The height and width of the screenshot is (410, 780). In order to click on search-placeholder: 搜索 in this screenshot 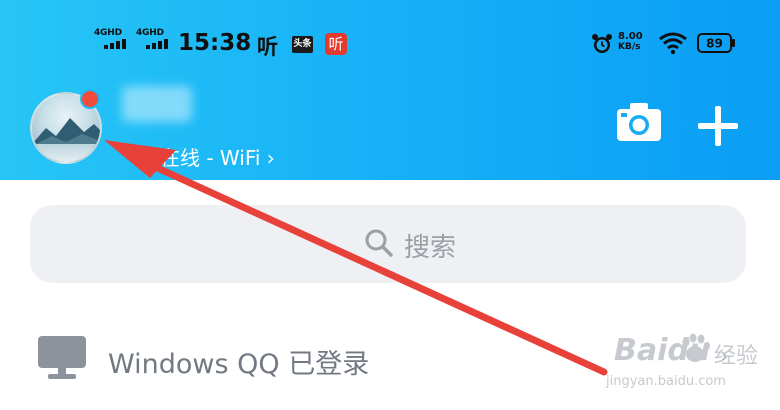, I will do `click(430, 248)`.